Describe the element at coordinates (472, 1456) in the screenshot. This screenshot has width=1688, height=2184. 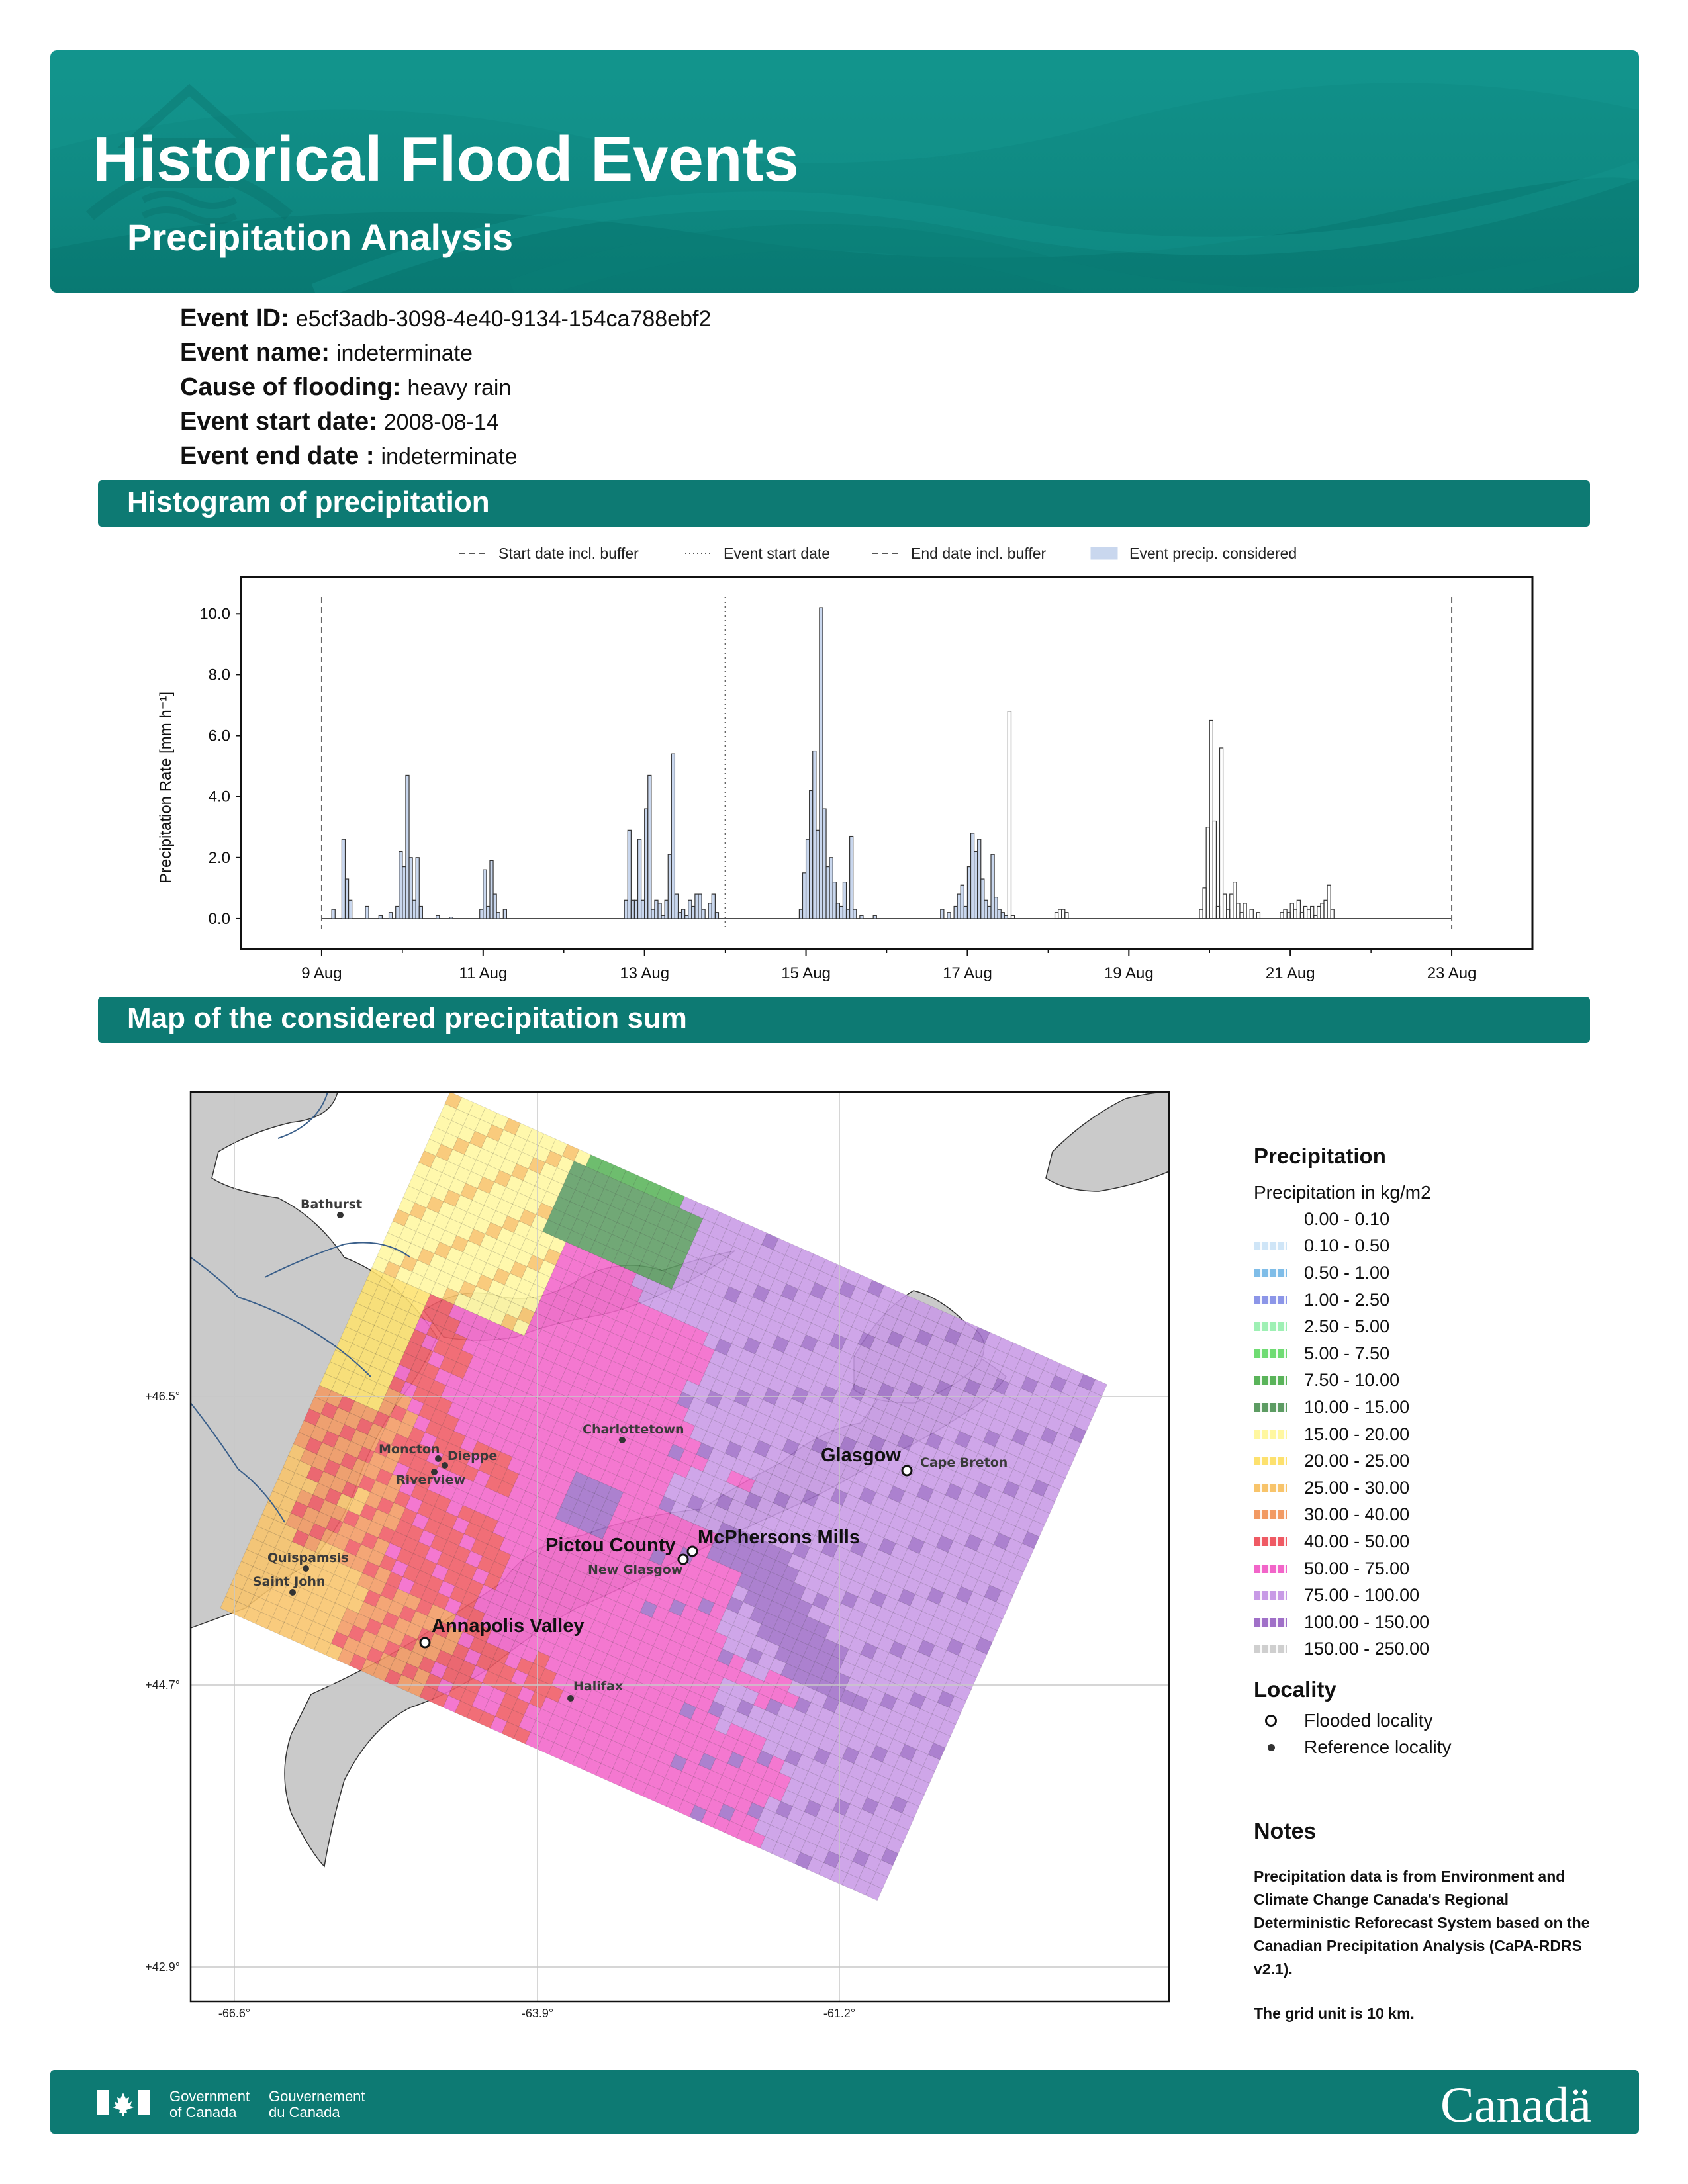
I see `city-label-dieppe: Dieppe` at that location.